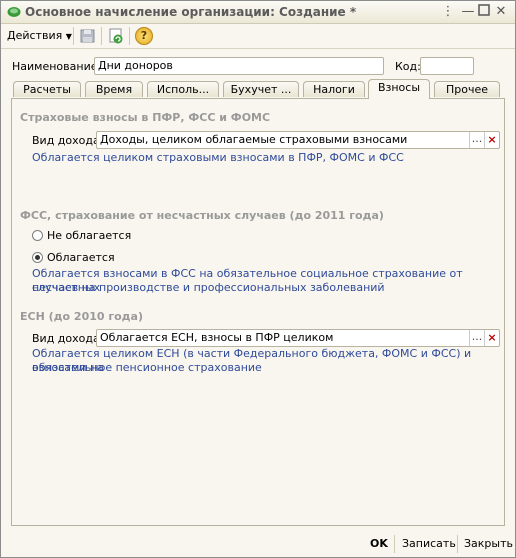 This screenshot has height=558, width=516. What do you see at coordinates (147, 367) in the screenshot?
I see `esn-note-line2: обязательное пенсионное страхование` at bounding box center [147, 367].